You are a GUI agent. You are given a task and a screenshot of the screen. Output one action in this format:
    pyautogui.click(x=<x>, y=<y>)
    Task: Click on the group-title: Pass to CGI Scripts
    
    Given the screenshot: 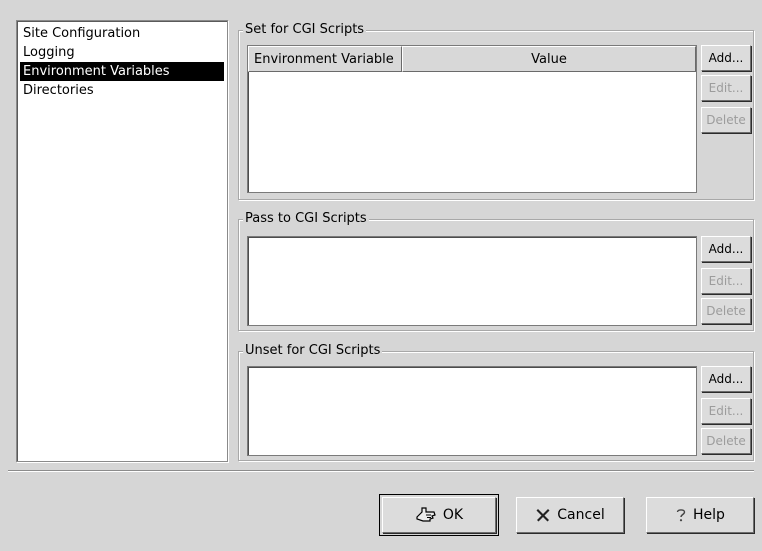 What is the action you would take?
    pyautogui.click(x=306, y=219)
    